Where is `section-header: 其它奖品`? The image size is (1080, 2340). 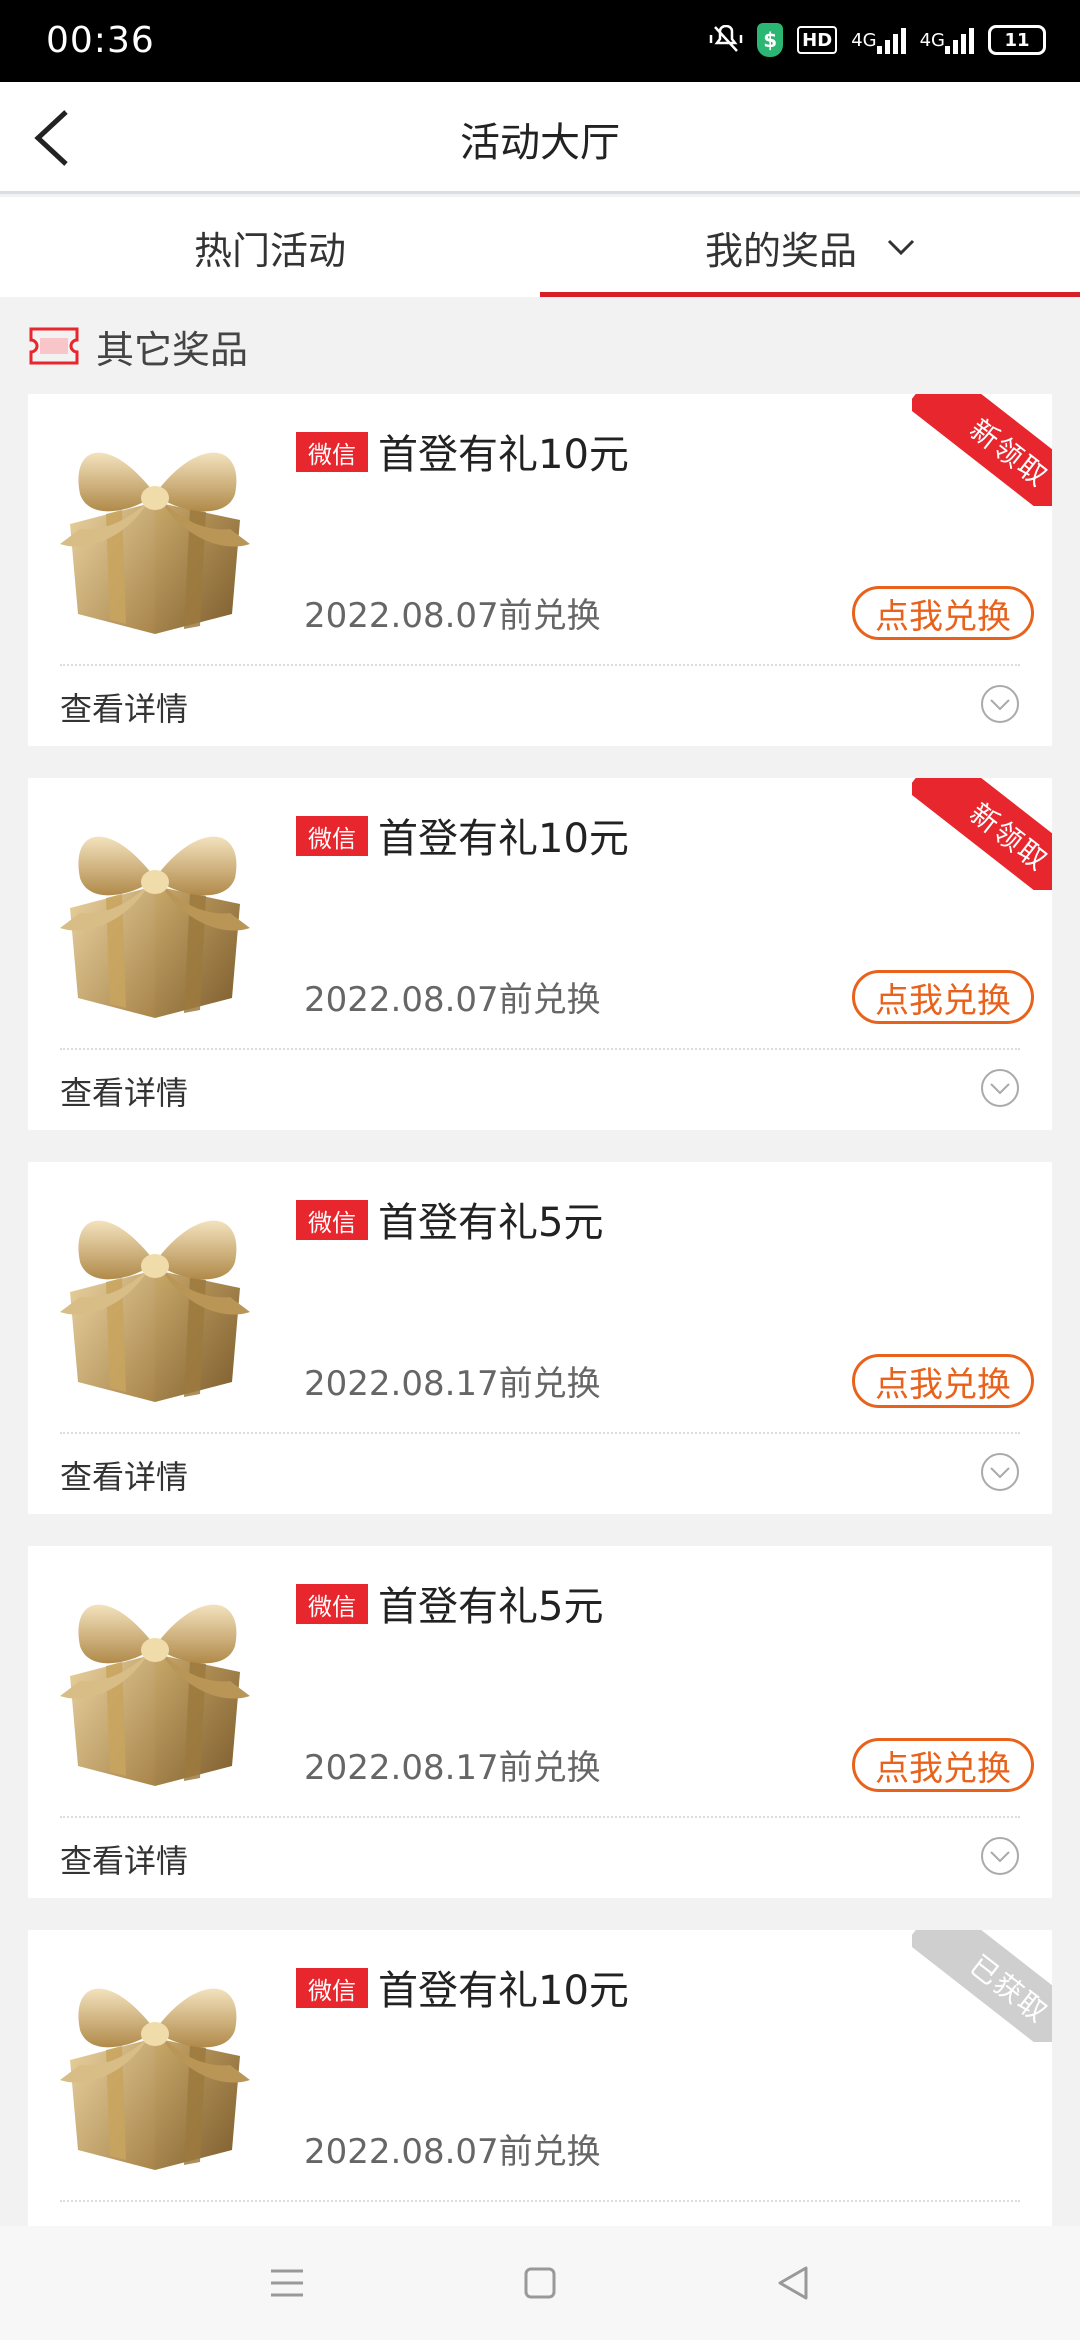 section-header: 其它奖品 is located at coordinates (138, 346).